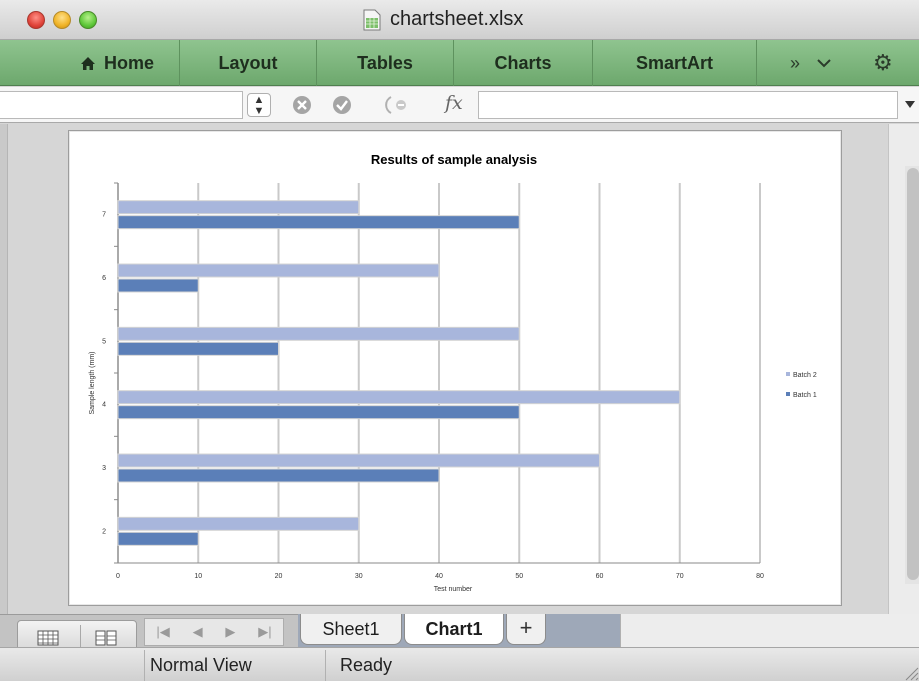 The height and width of the screenshot is (681, 919). I want to click on y-tick-label: 4, so click(104, 405).